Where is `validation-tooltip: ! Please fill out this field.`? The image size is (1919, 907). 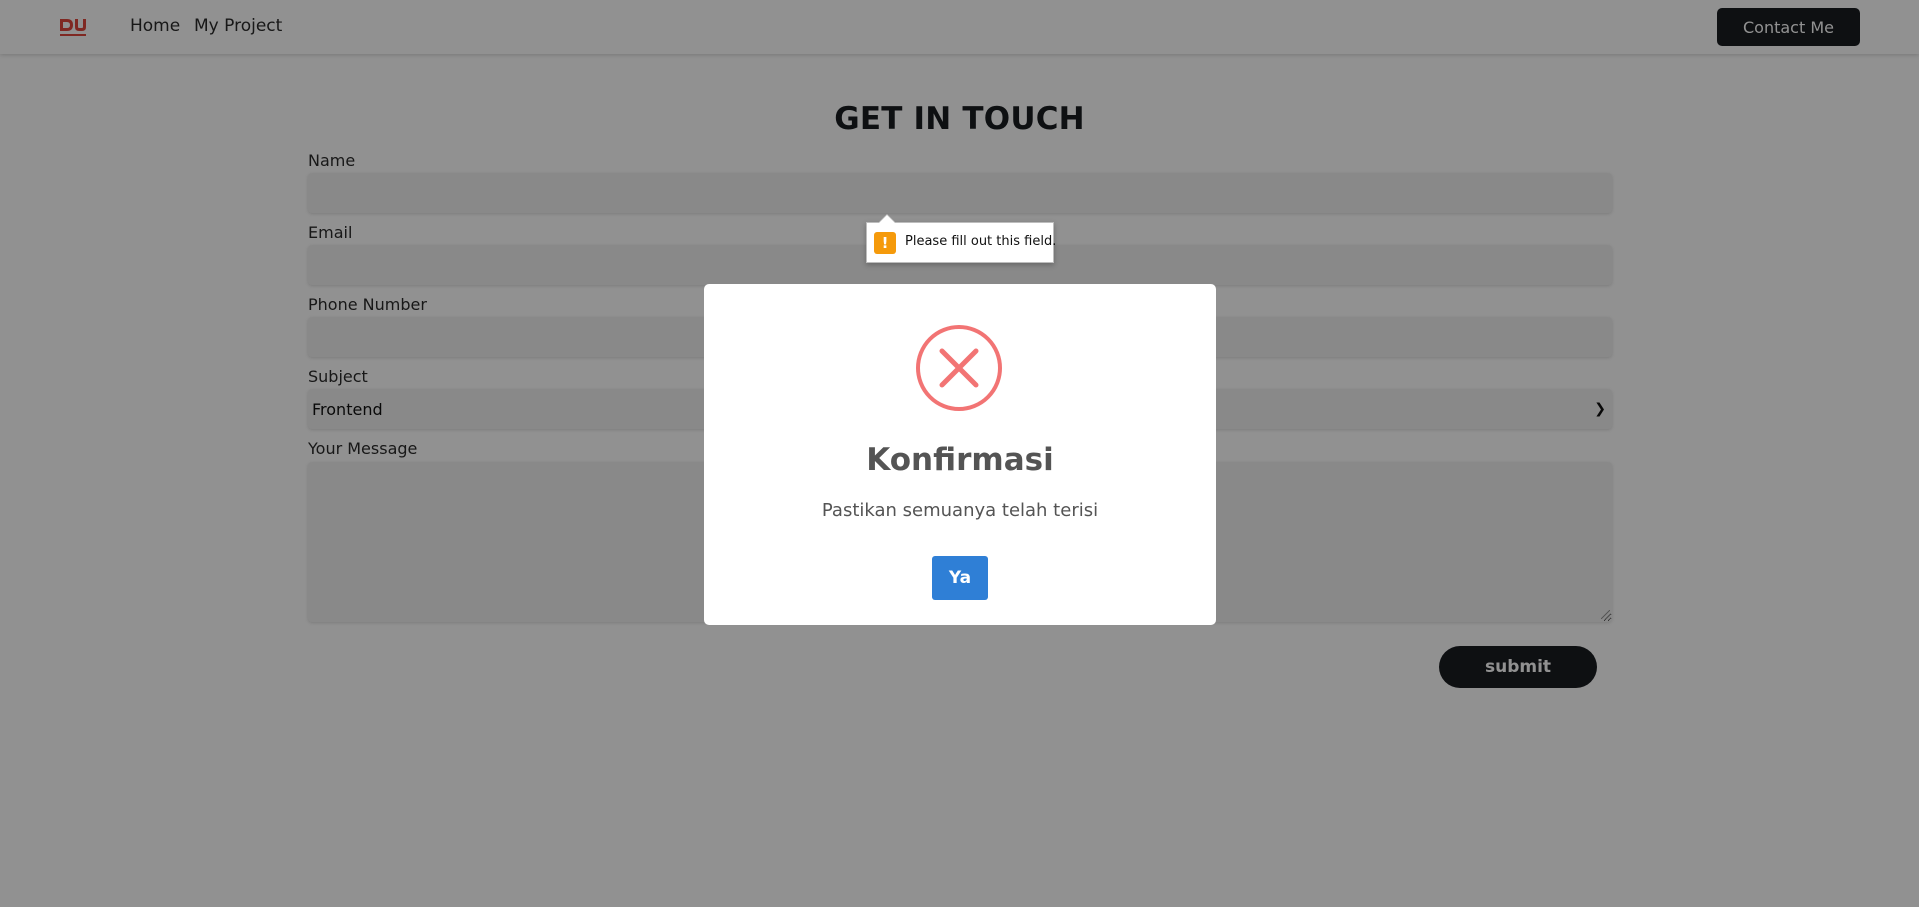 validation-tooltip: ! Please fill out this field. is located at coordinates (961, 238).